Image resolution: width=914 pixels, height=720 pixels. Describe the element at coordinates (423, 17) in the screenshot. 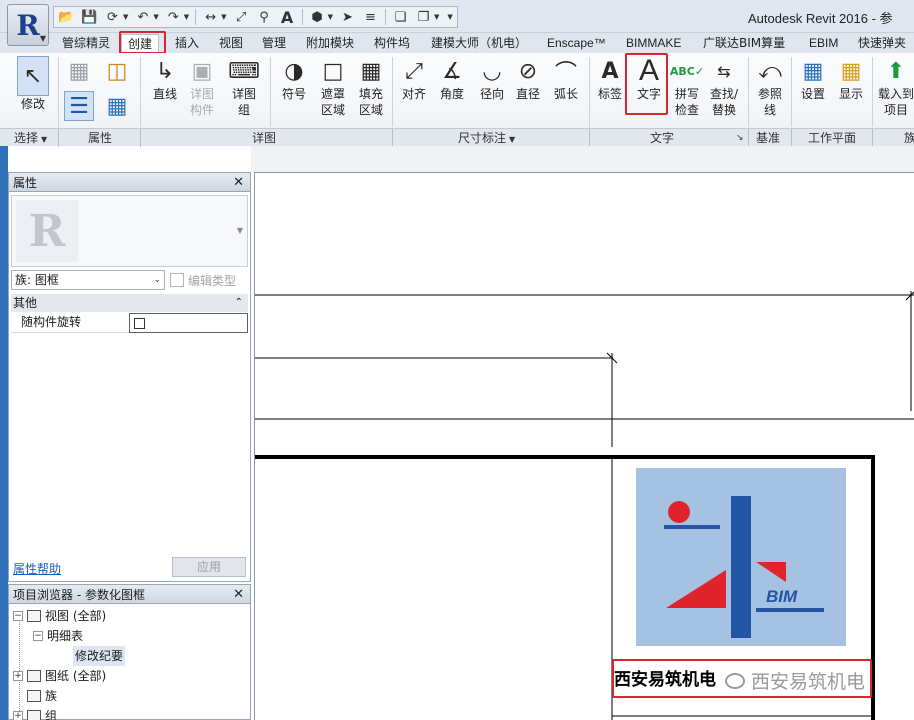

I see `switch-windows-icon: ❐` at that location.